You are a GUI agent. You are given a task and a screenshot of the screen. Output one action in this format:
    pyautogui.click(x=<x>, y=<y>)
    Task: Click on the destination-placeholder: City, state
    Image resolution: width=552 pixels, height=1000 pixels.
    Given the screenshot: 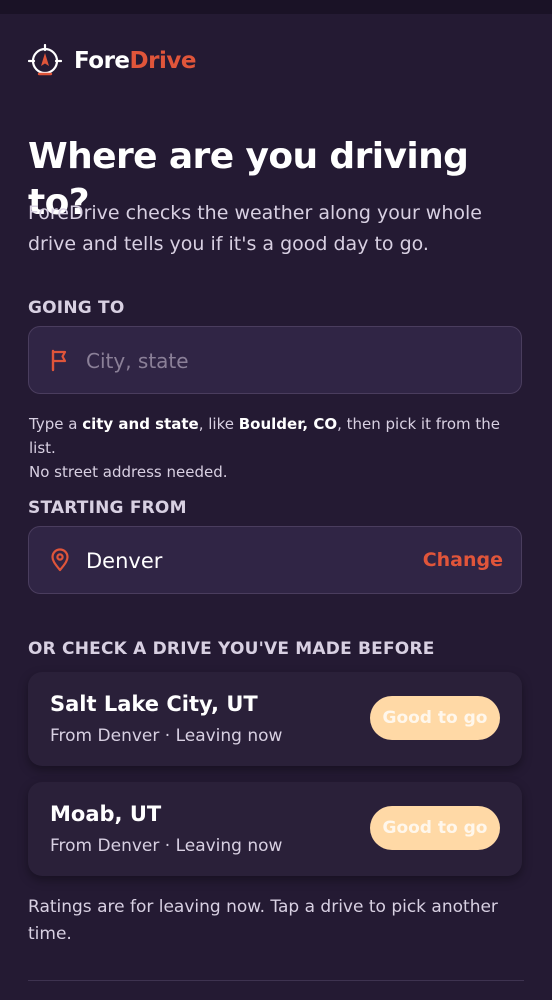 What is the action you would take?
    pyautogui.click(x=137, y=361)
    